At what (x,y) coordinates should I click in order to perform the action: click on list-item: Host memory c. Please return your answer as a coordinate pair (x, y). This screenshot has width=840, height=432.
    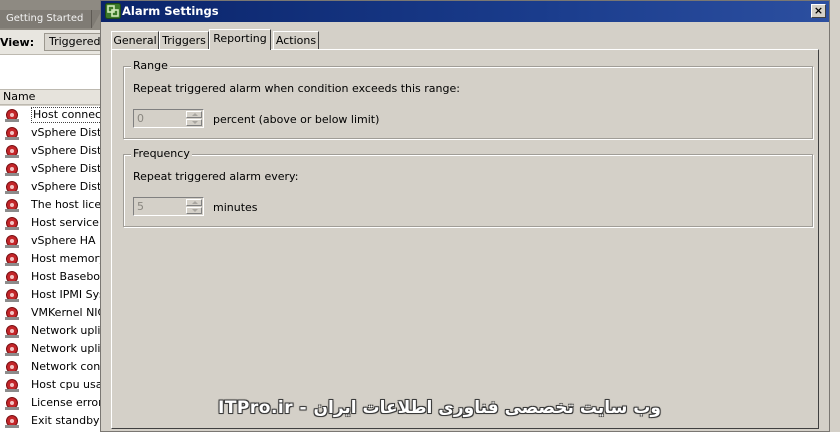
    Looking at the image, I should click on (55, 259).